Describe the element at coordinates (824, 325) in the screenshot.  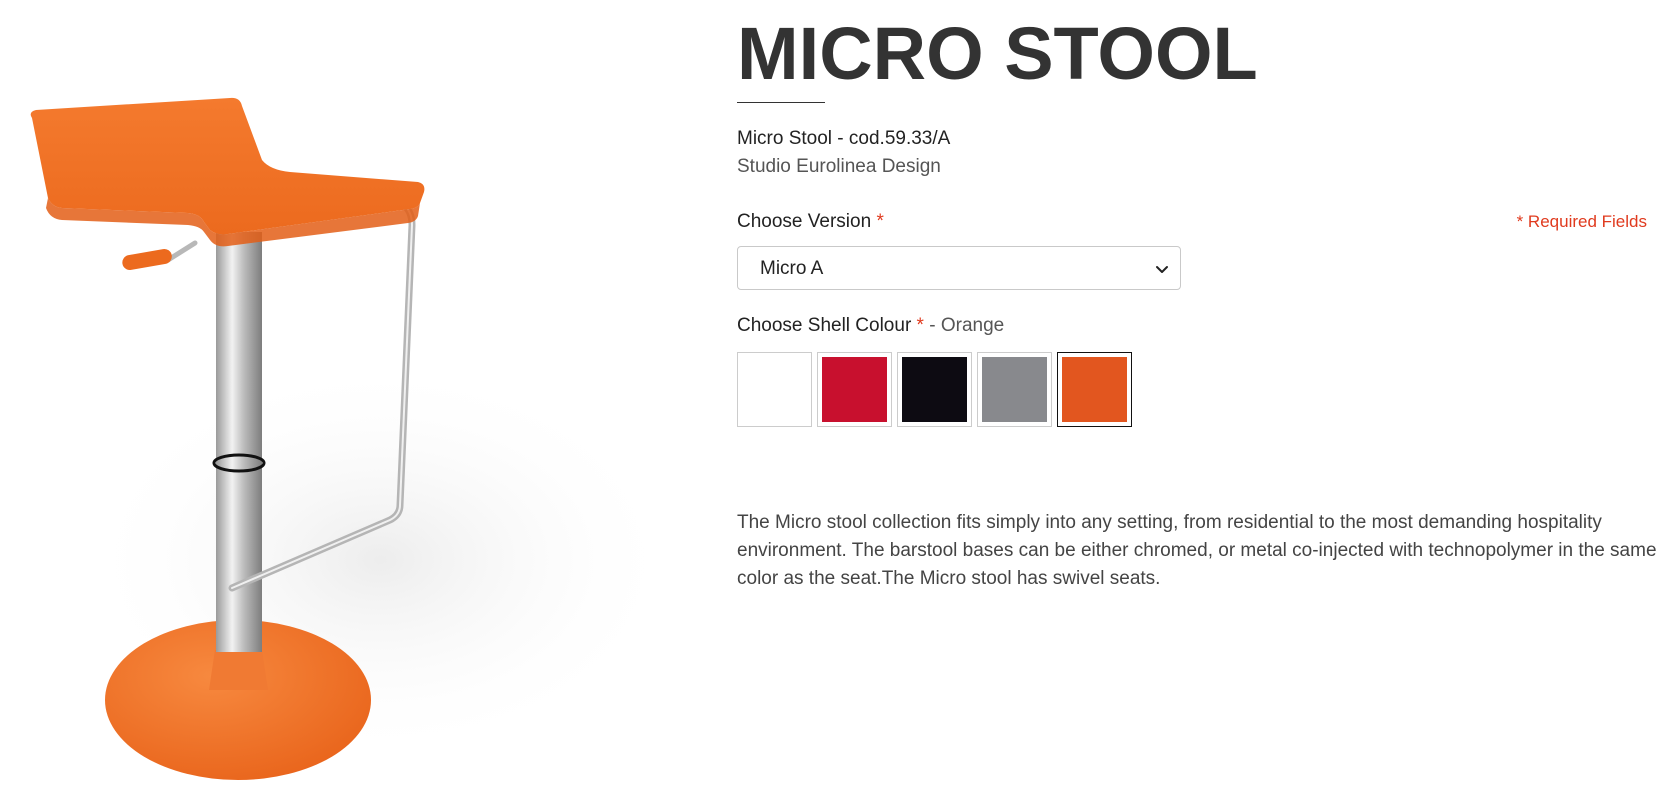
I see `shell-colour-label-text: Choose Shell Colour` at that location.